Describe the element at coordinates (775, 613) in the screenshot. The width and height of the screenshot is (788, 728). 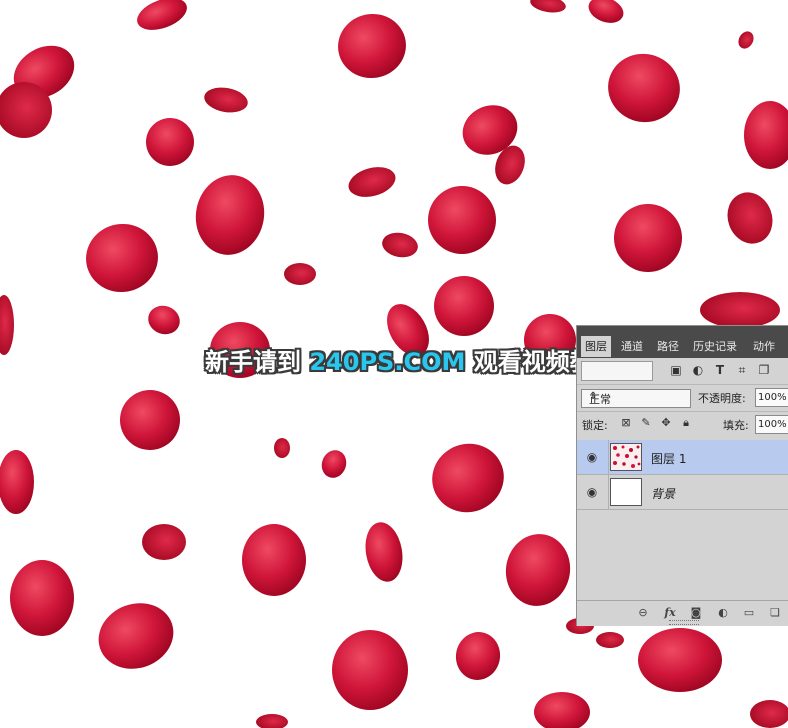
I see `new-layer-icon: ❏` at that location.